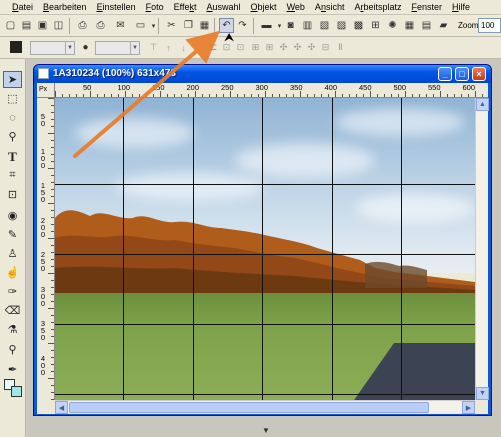 The image size is (501, 437). Describe the element at coordinates (297, 47) in the screenshot. I see `align-icon-4: ✣` at that location.